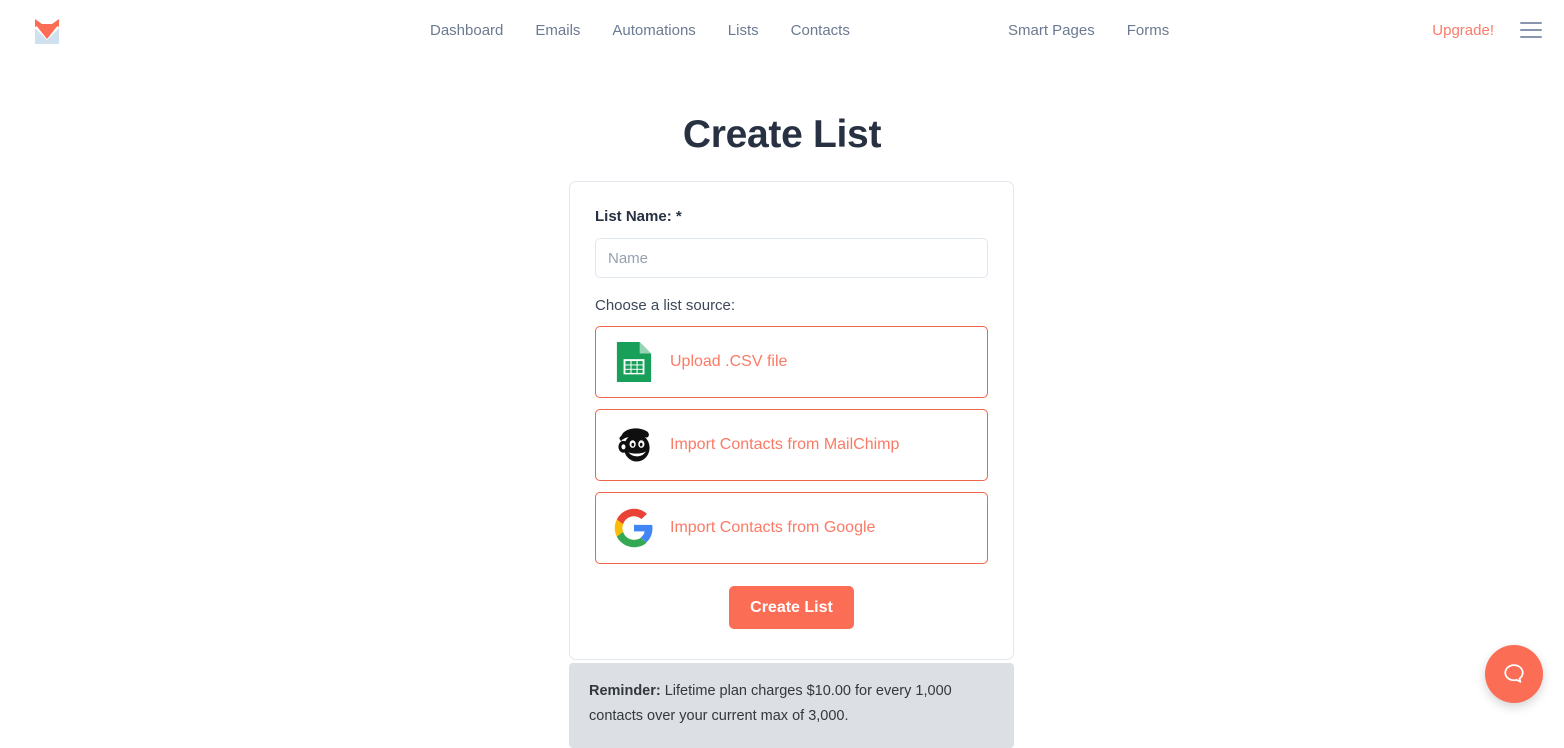 The width and height of the screenshot is (1564, 748). I want to click on csv-spreadsheet-icon, so click(634, 362).